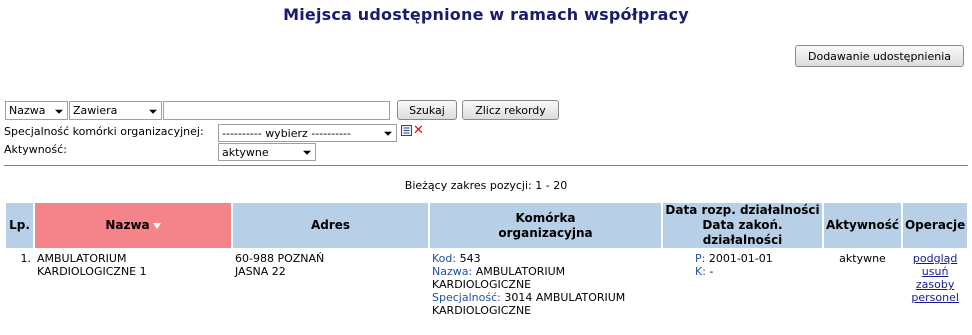 The height and width of the screenshot is (335, 972). Describe the element at coordinates (280, 258) in the screenshot. I see `row-address-line-1: 60-988 POZNAŃ` at that location.